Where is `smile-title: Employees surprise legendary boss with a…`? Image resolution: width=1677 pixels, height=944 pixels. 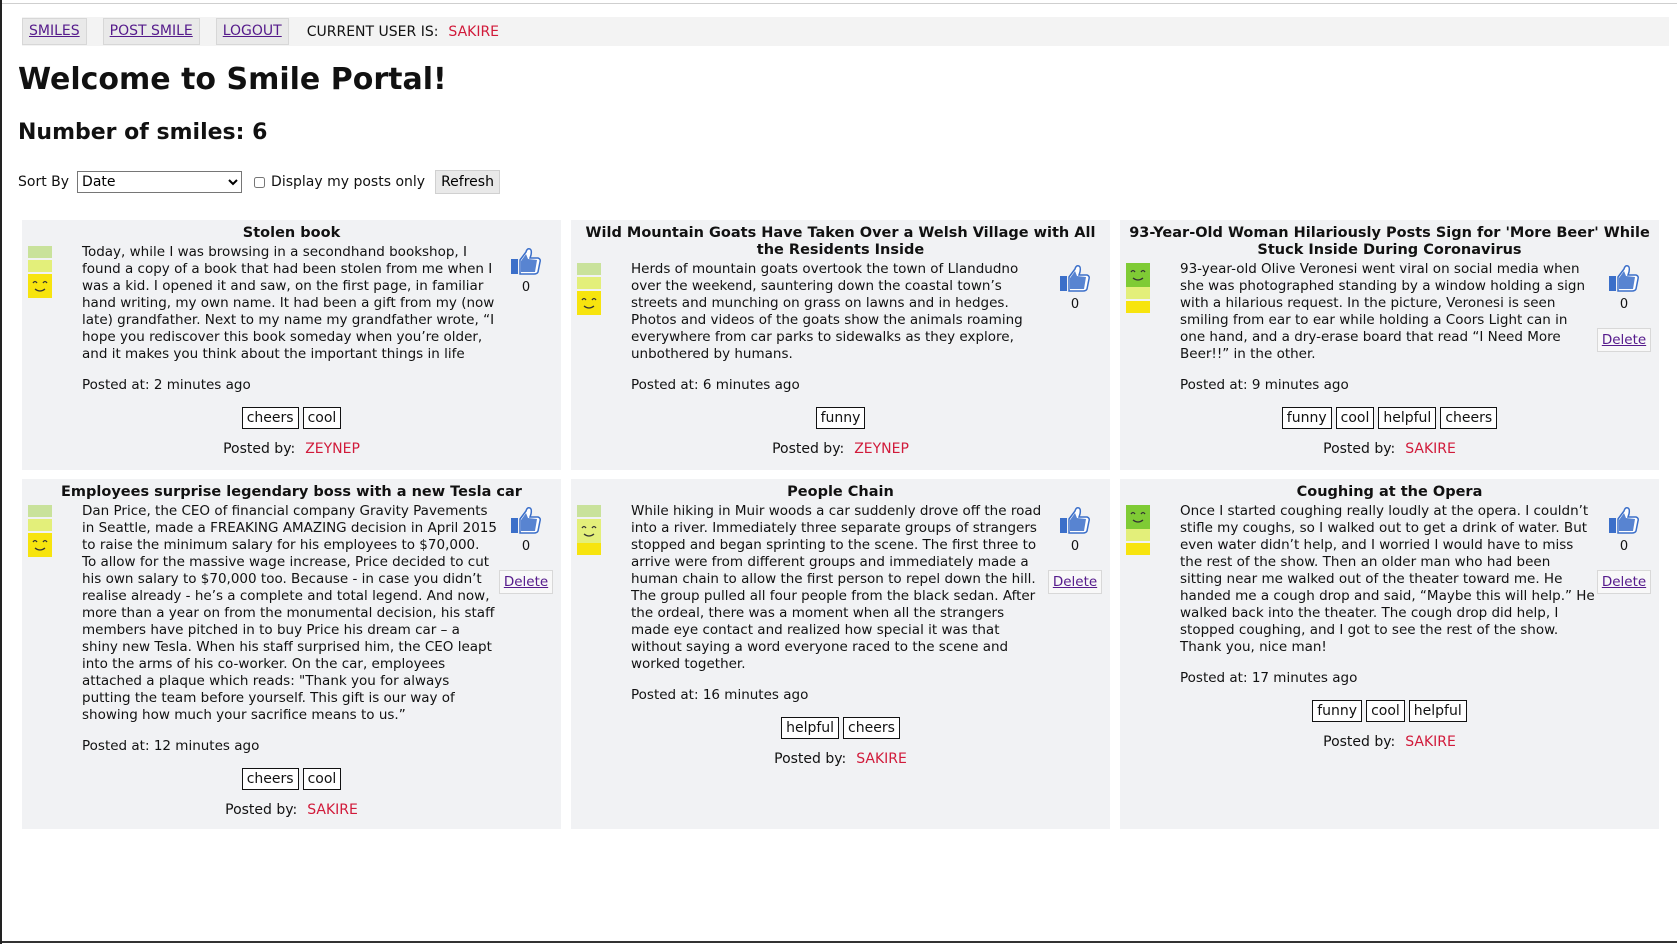
smile-title: Employees surprise legendary boss with a… is located at coordinates (291, 492).